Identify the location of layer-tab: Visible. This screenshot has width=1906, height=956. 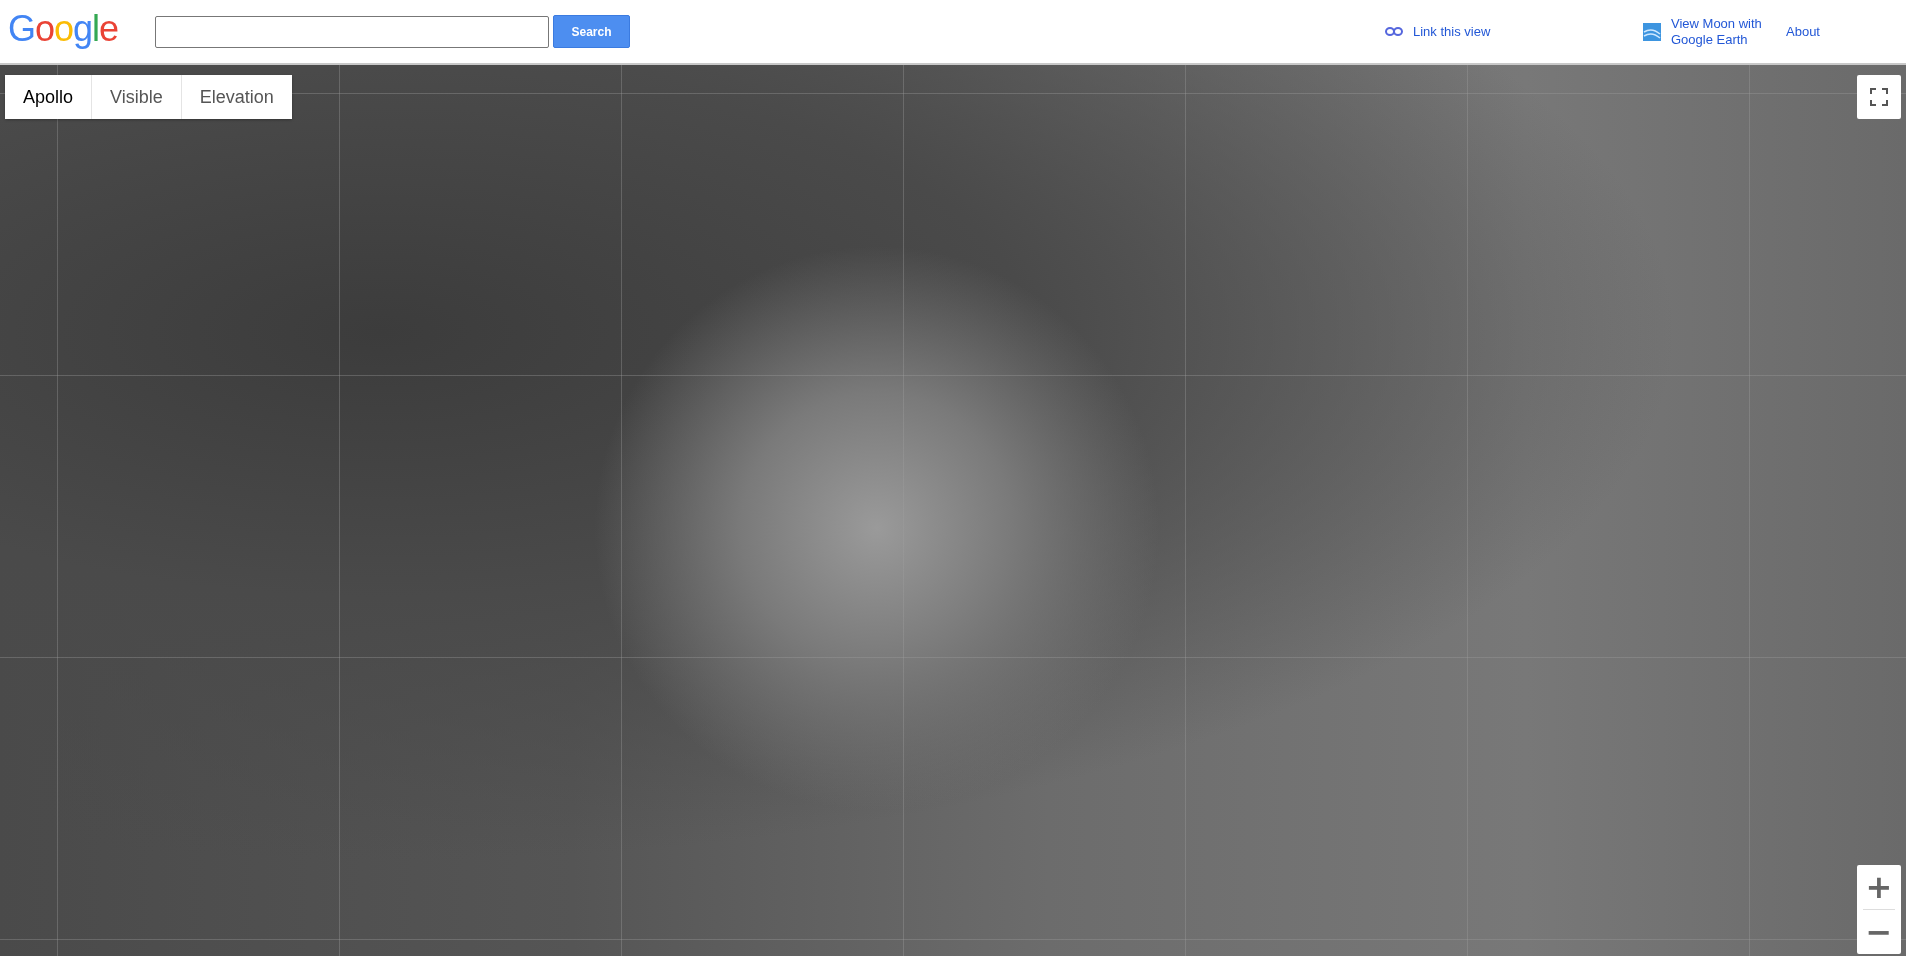
(137, 97).